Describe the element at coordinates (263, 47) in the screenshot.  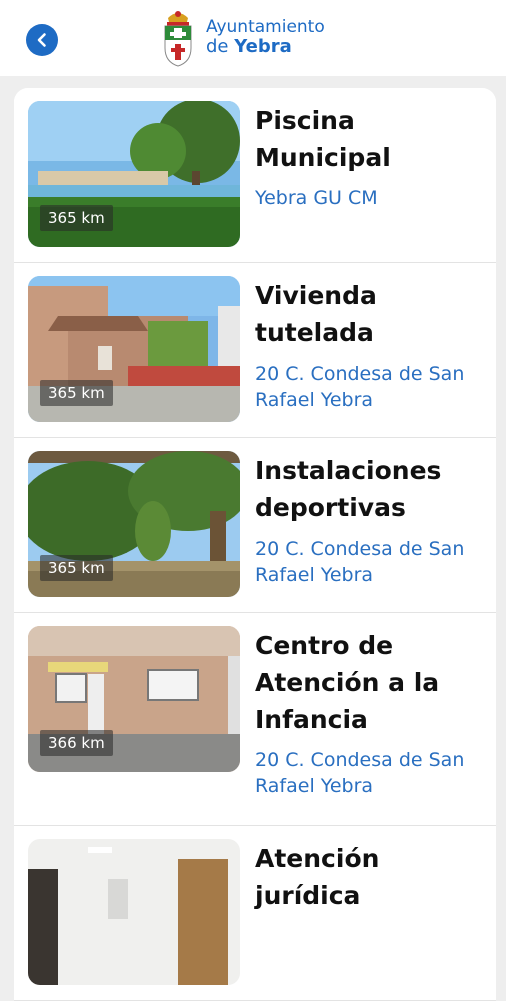
I see `brand-line-2-bold: Yebra` at that location.